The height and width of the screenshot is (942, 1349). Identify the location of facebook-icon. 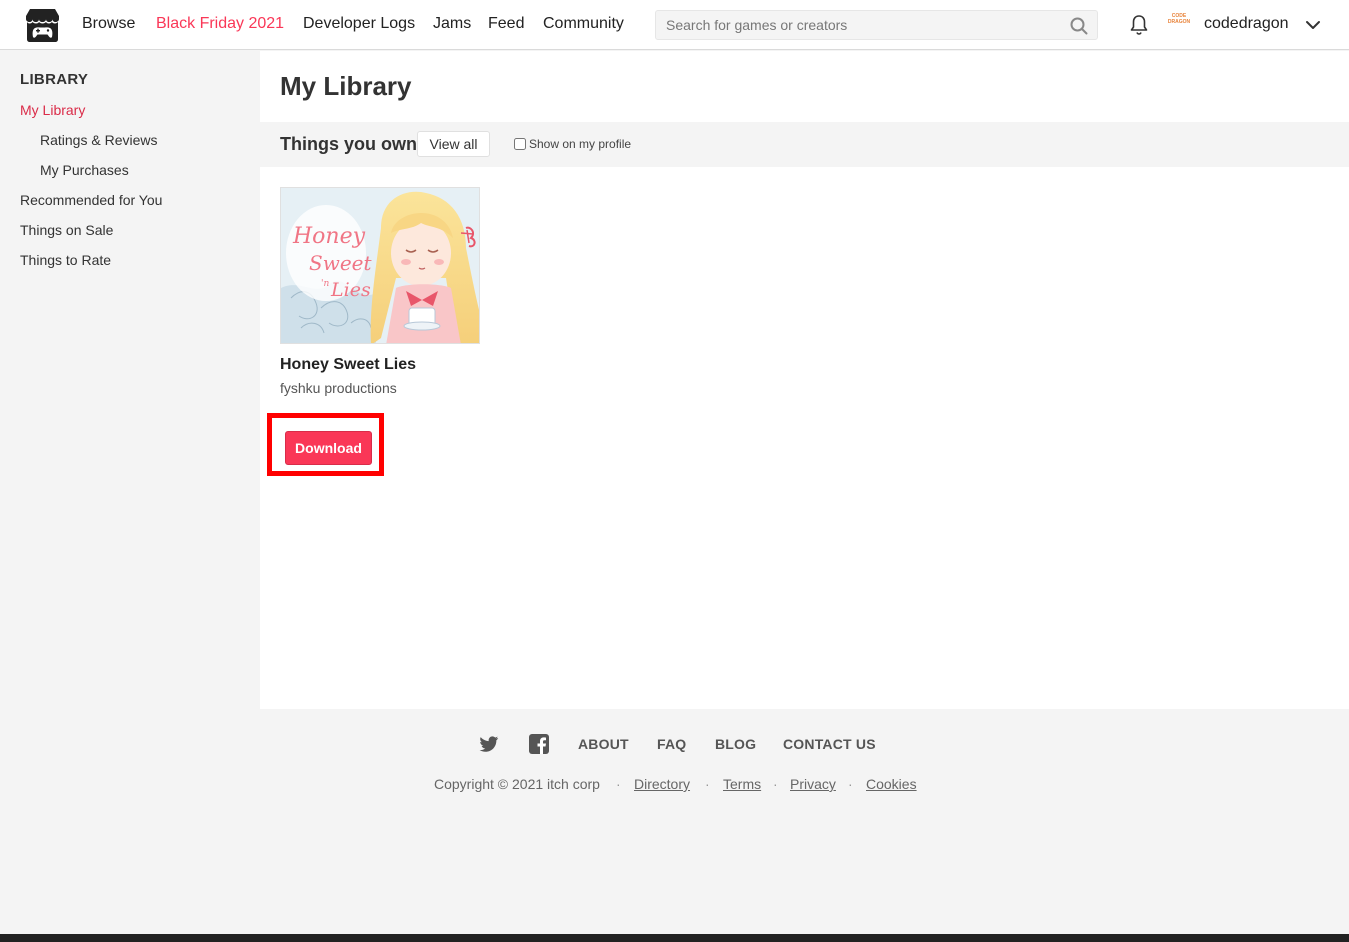
(539, 744).